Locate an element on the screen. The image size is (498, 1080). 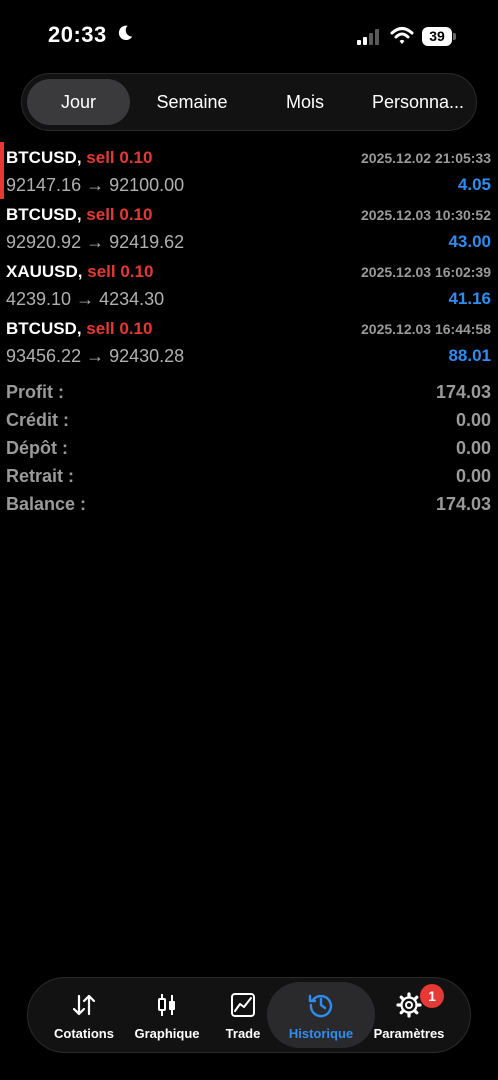
trade-profit: 43.00 is located at coordinates (469, 241).